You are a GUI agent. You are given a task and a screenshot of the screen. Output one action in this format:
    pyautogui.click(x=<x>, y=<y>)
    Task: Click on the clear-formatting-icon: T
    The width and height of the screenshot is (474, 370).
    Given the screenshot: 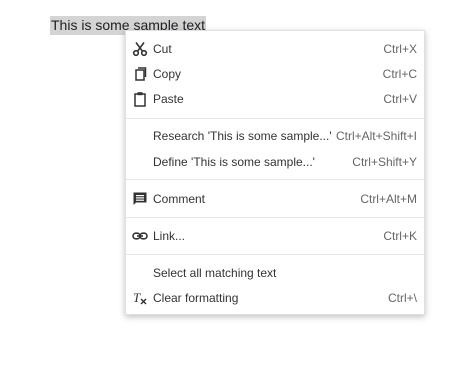 What is the action you would take?
    pyautogui.click(x=140, y=298)
    